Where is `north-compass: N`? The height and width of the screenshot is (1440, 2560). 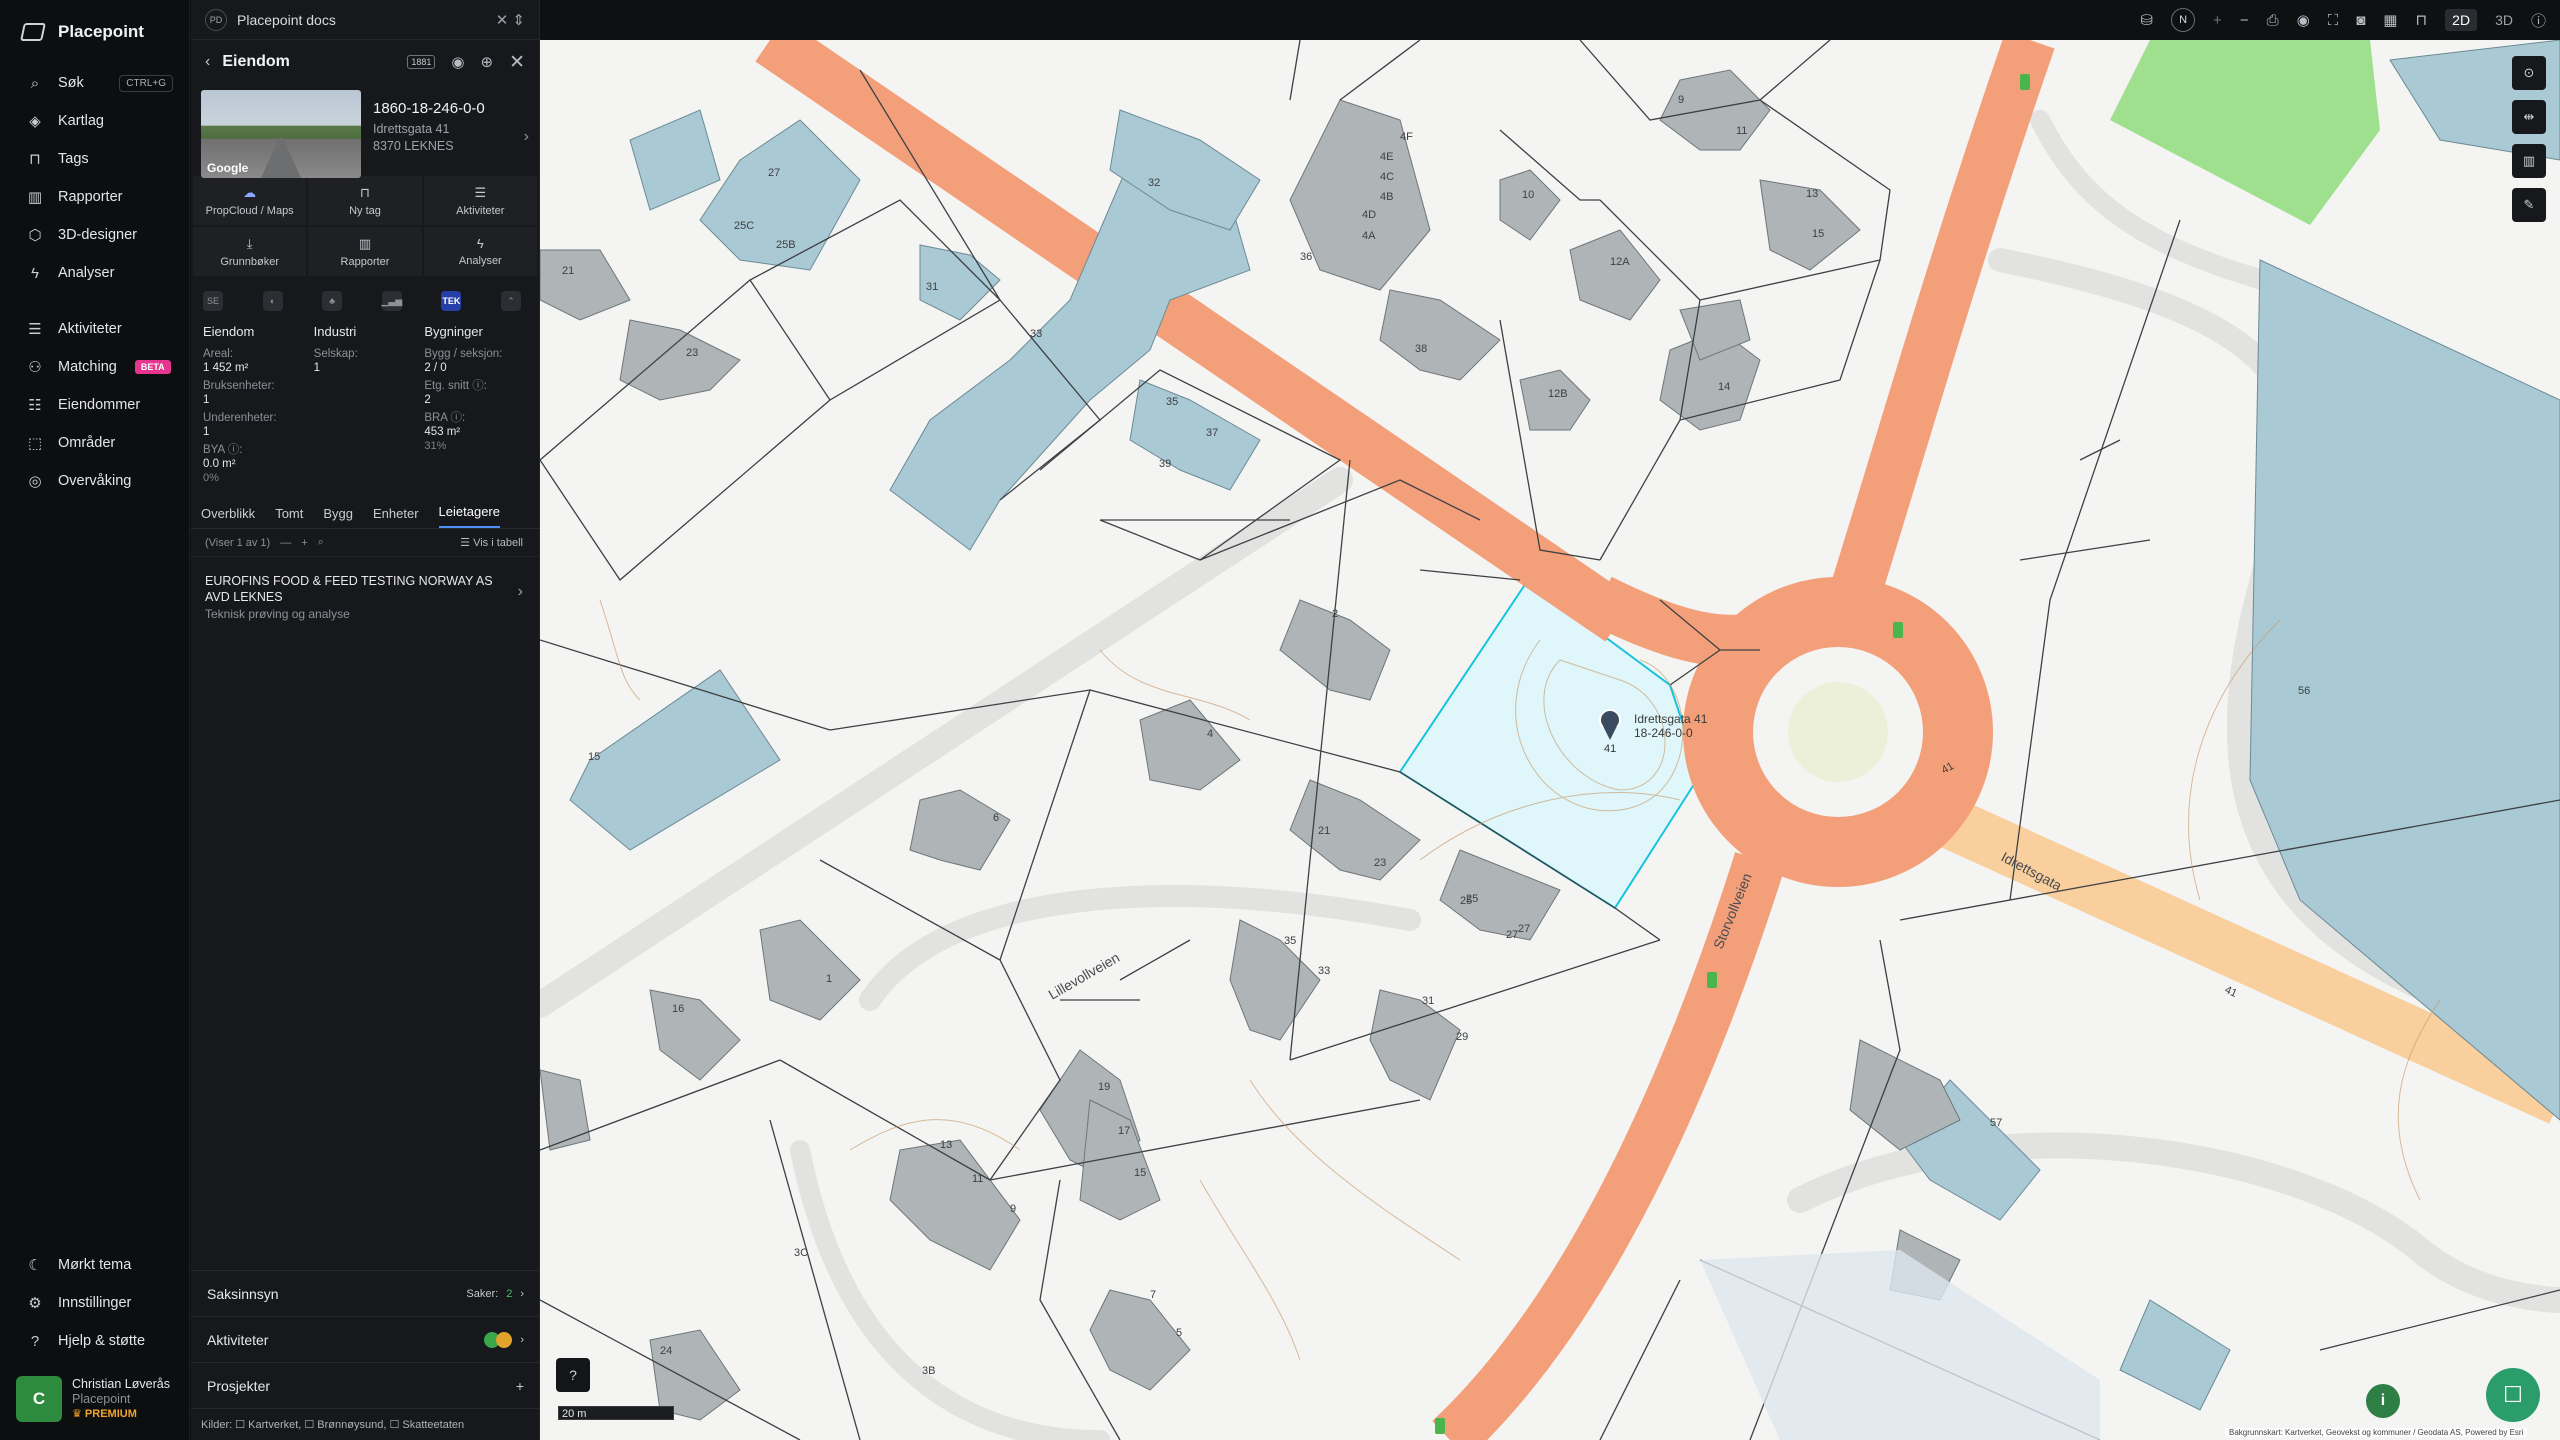
north-compass: N is located at coordinates (2183, 20).